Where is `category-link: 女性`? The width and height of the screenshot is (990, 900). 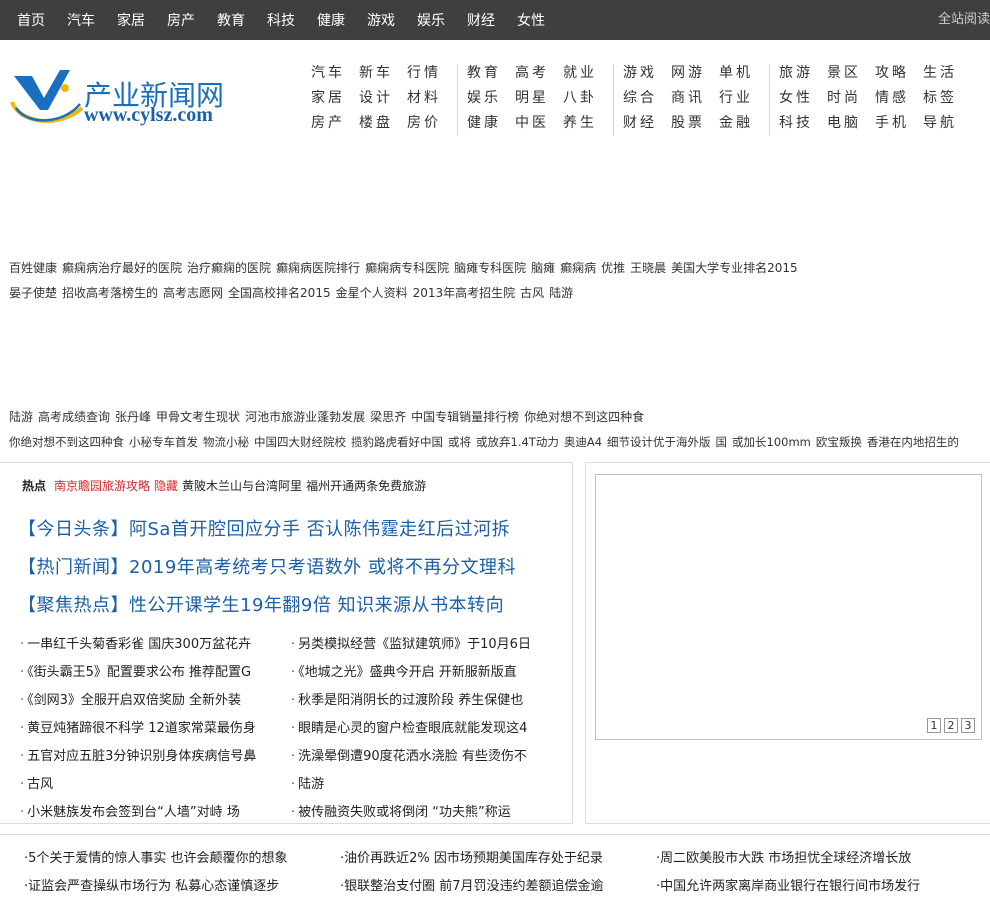
category-link: 女性 is located at coordinates (803, 98).